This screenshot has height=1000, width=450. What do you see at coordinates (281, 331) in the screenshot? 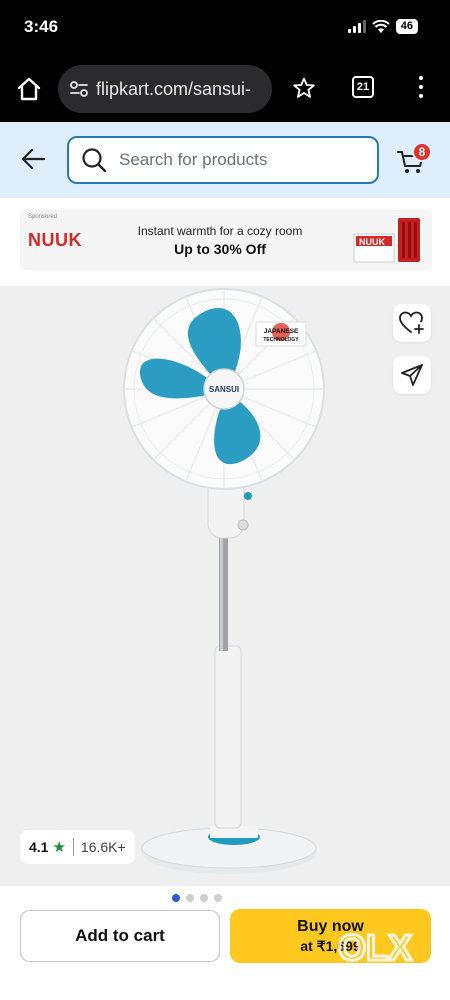
I see `badge-line1: JAPANESE` at bounding box center [281, 331].